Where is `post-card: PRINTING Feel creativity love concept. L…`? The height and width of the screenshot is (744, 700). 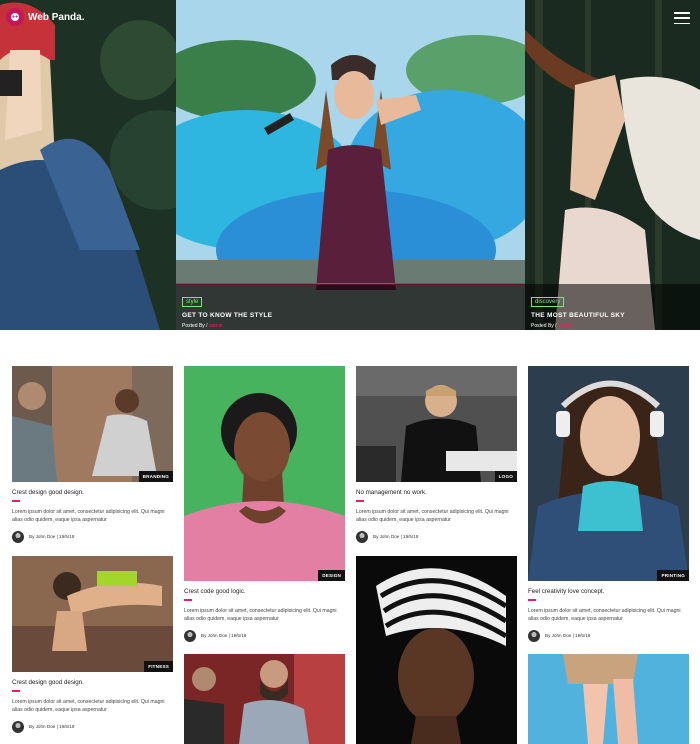 post-card: PRINTING Feel creativity love concept. L… is located at coordinates (608, 504).